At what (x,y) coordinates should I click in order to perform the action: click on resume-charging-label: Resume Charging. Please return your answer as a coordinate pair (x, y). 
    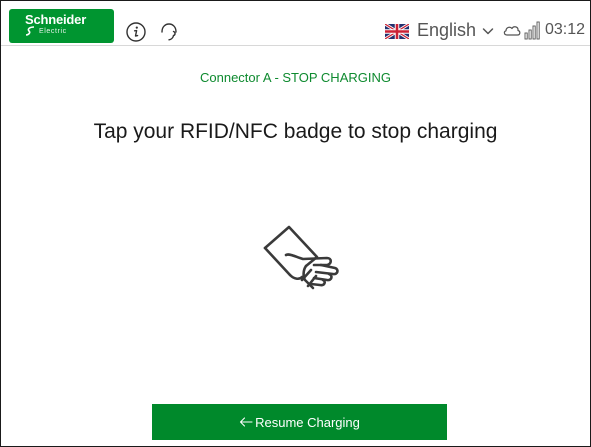
    Looking at the image, I should click on (307, 422).